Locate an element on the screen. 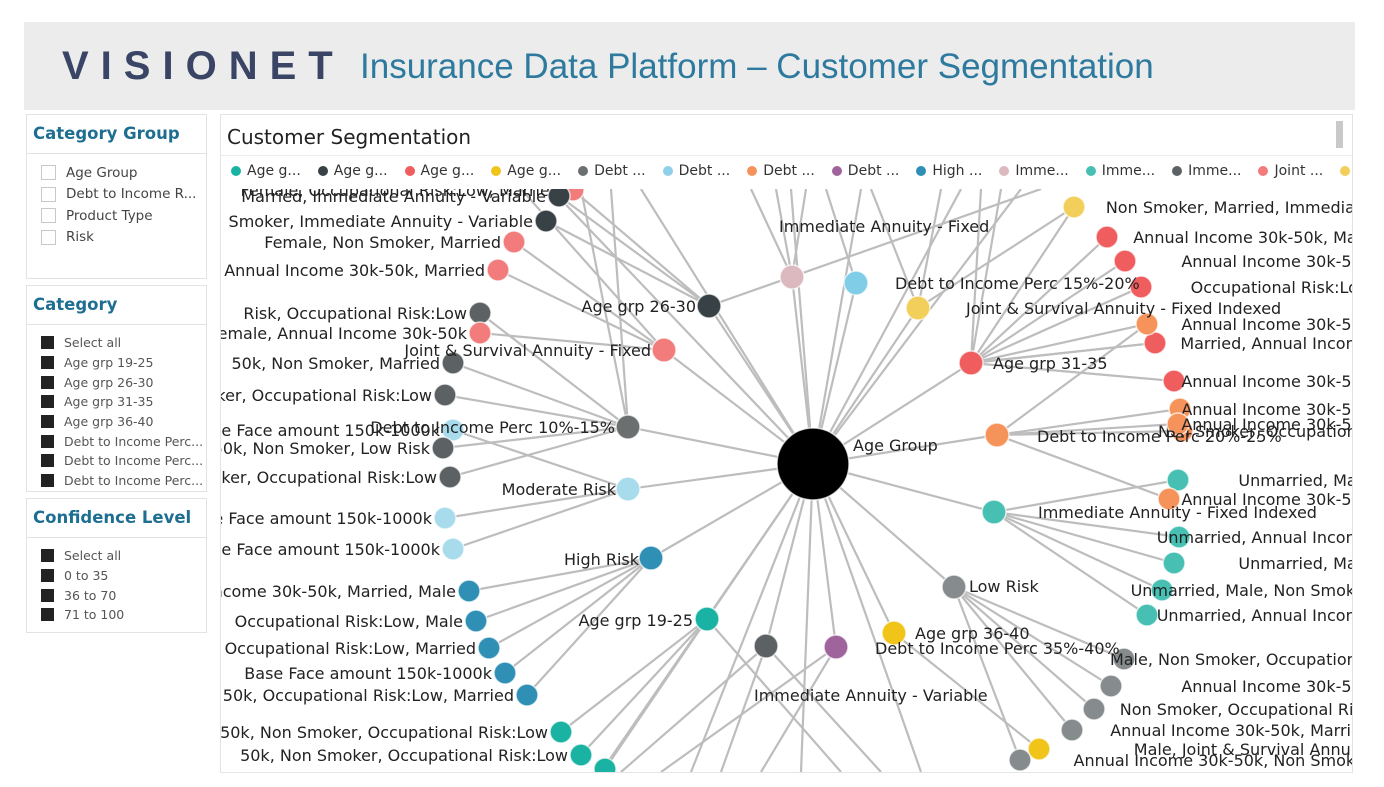 The image size is (1384, 787). slicer-item-label: Age Group is located at coordinates (102, 172).